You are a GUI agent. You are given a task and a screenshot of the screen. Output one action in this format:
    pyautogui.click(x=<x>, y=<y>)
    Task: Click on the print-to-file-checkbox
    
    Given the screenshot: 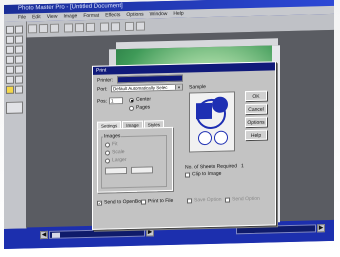 What is the action you would take?
    pyautogui.click(x=143, y=202)
    